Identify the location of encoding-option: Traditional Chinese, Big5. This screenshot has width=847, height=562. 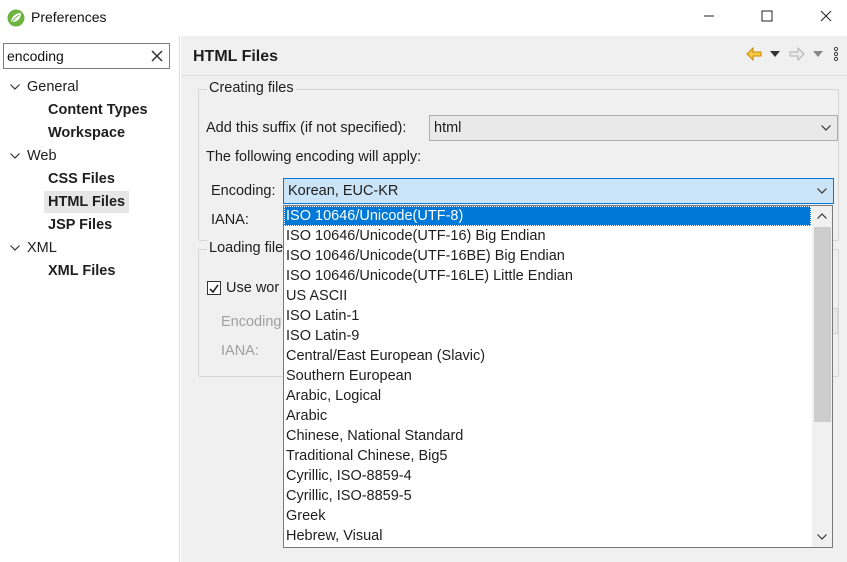
(547, 456).